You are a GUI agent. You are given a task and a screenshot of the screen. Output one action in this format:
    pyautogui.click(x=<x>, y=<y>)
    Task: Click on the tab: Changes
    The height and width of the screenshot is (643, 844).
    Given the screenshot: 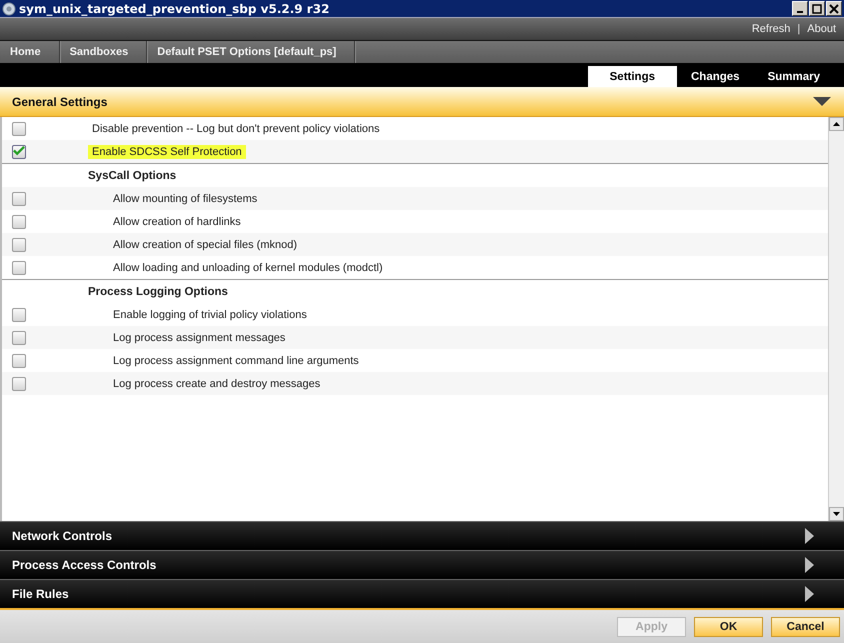 What is the action you would take?
    pyautogui.click(x=715, y=76)
    